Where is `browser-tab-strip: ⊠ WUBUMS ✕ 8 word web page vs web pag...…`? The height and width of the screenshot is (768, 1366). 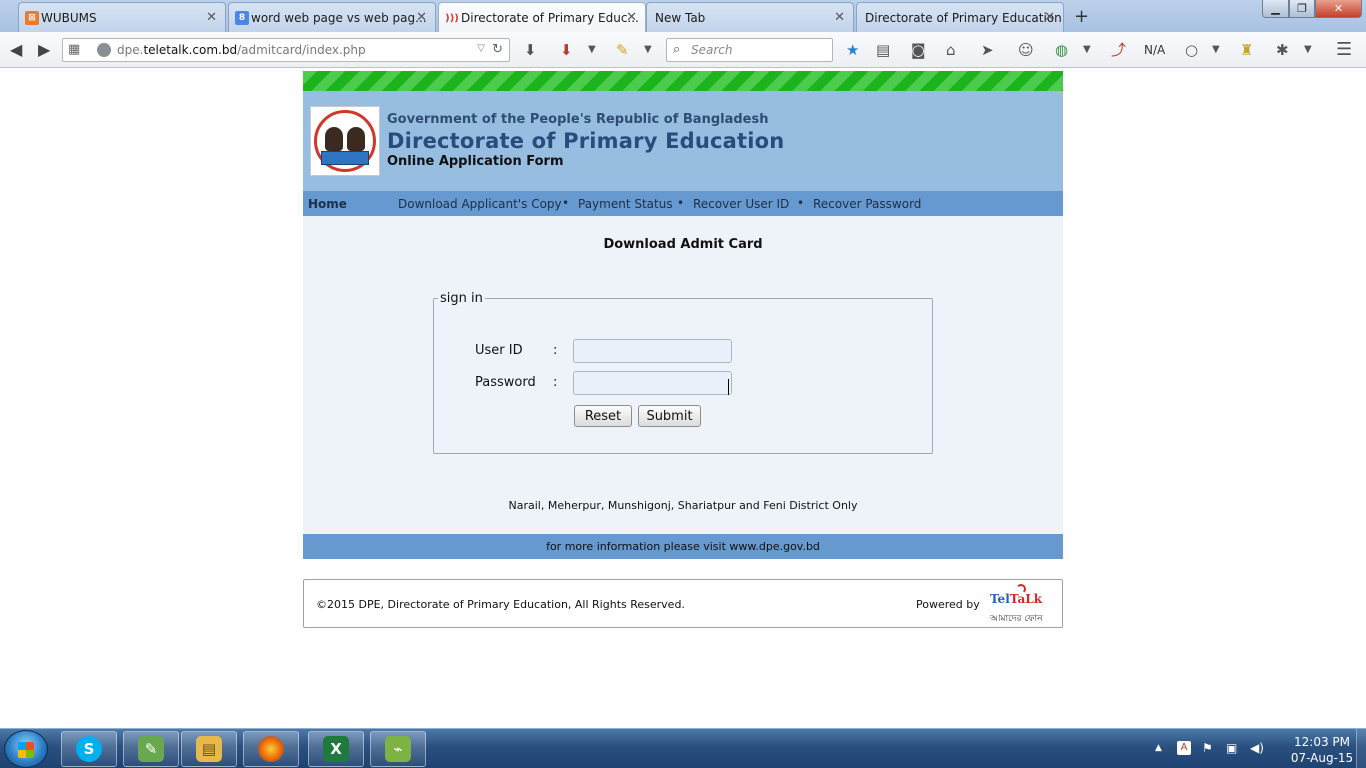 browser-tab-strip: ⊠ WUBUMS ✕ 8 word web page vs web pag...… is located at coordinates (683, 16).